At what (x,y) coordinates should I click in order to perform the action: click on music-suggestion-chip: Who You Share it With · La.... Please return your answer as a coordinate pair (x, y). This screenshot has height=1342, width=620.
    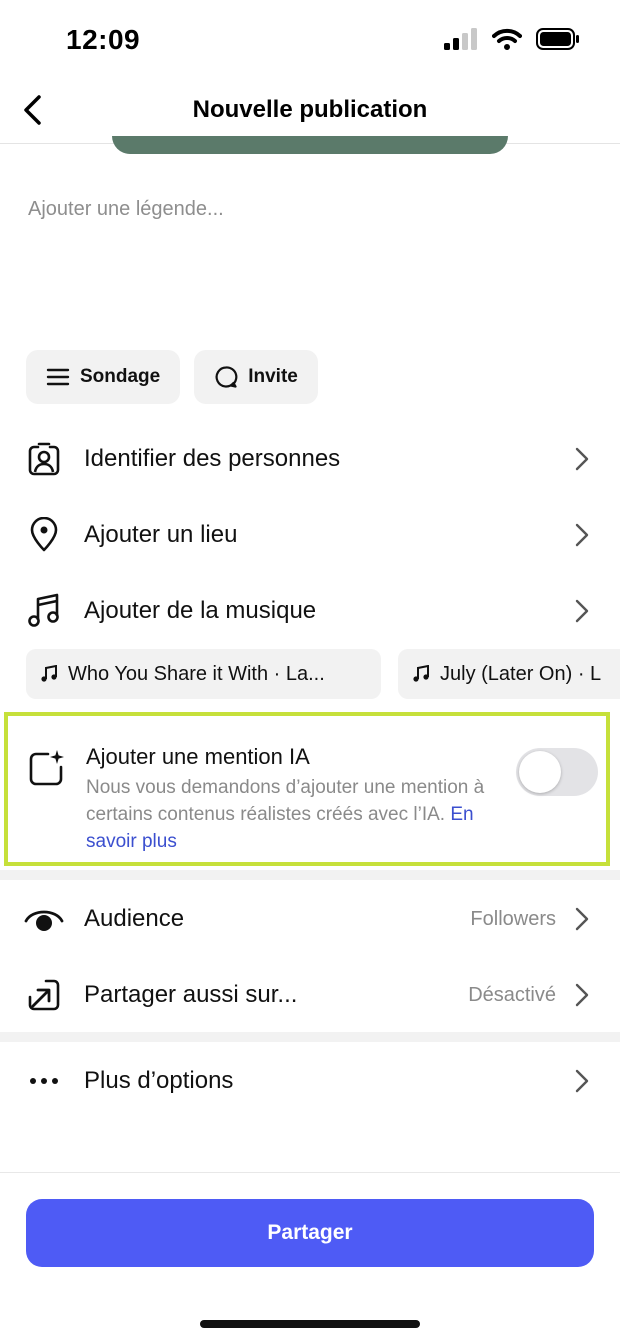
    Looking at the image, I should click on (203, 674).